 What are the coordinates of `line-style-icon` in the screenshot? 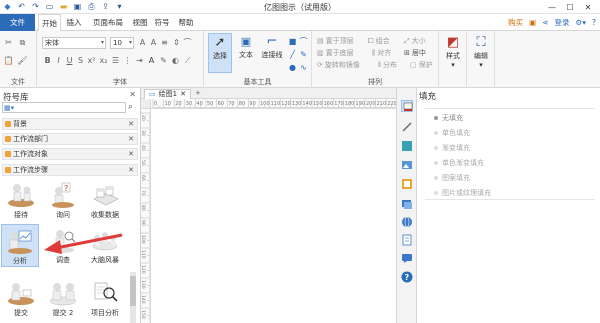 It's located at (407, 127).